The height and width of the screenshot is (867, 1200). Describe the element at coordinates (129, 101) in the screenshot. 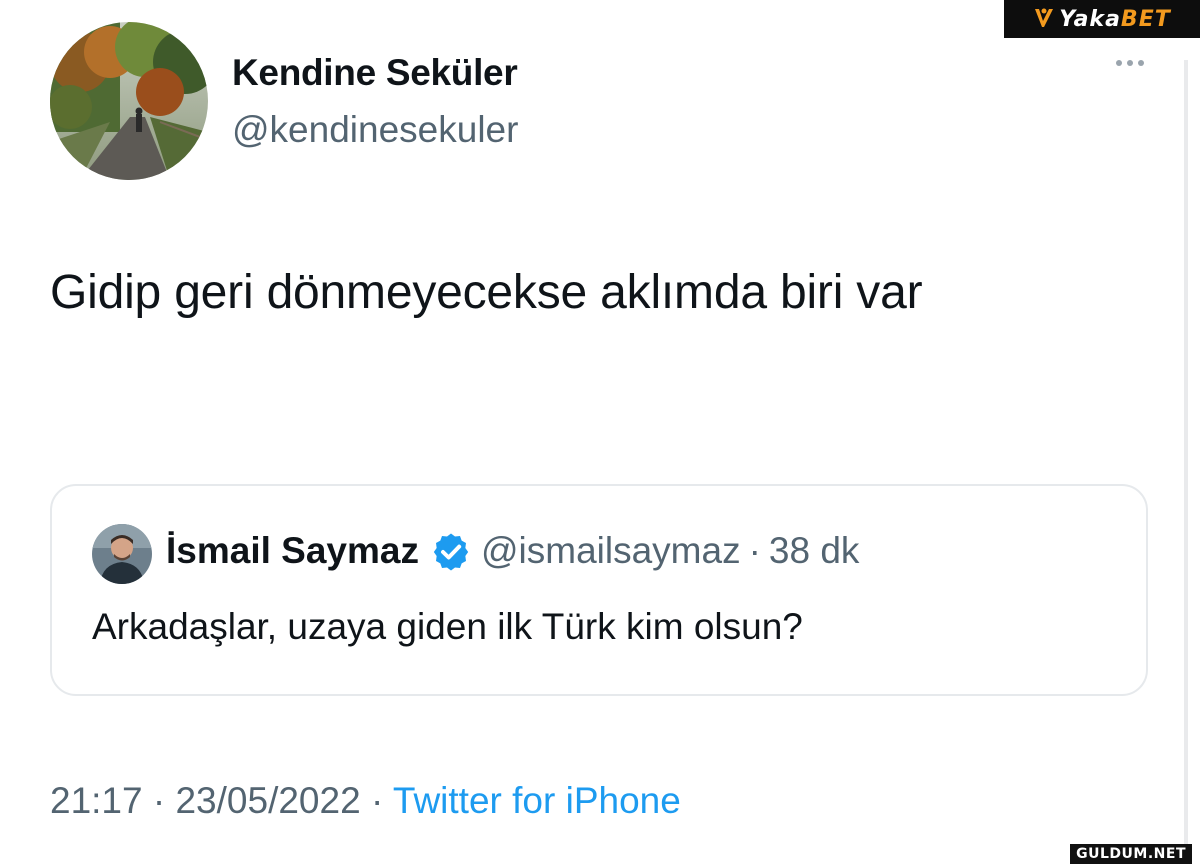

I see `author-avatar` at that location.